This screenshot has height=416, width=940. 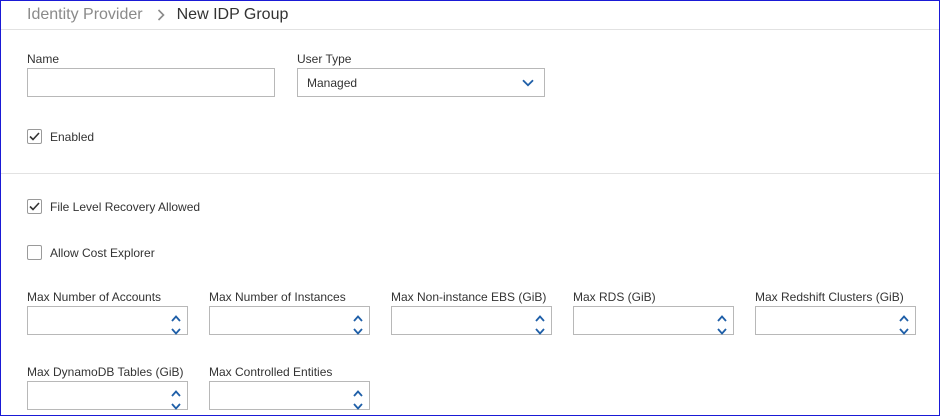 I want to click on allow-cost-explorer-checkbox, so click(x=34, y=252).